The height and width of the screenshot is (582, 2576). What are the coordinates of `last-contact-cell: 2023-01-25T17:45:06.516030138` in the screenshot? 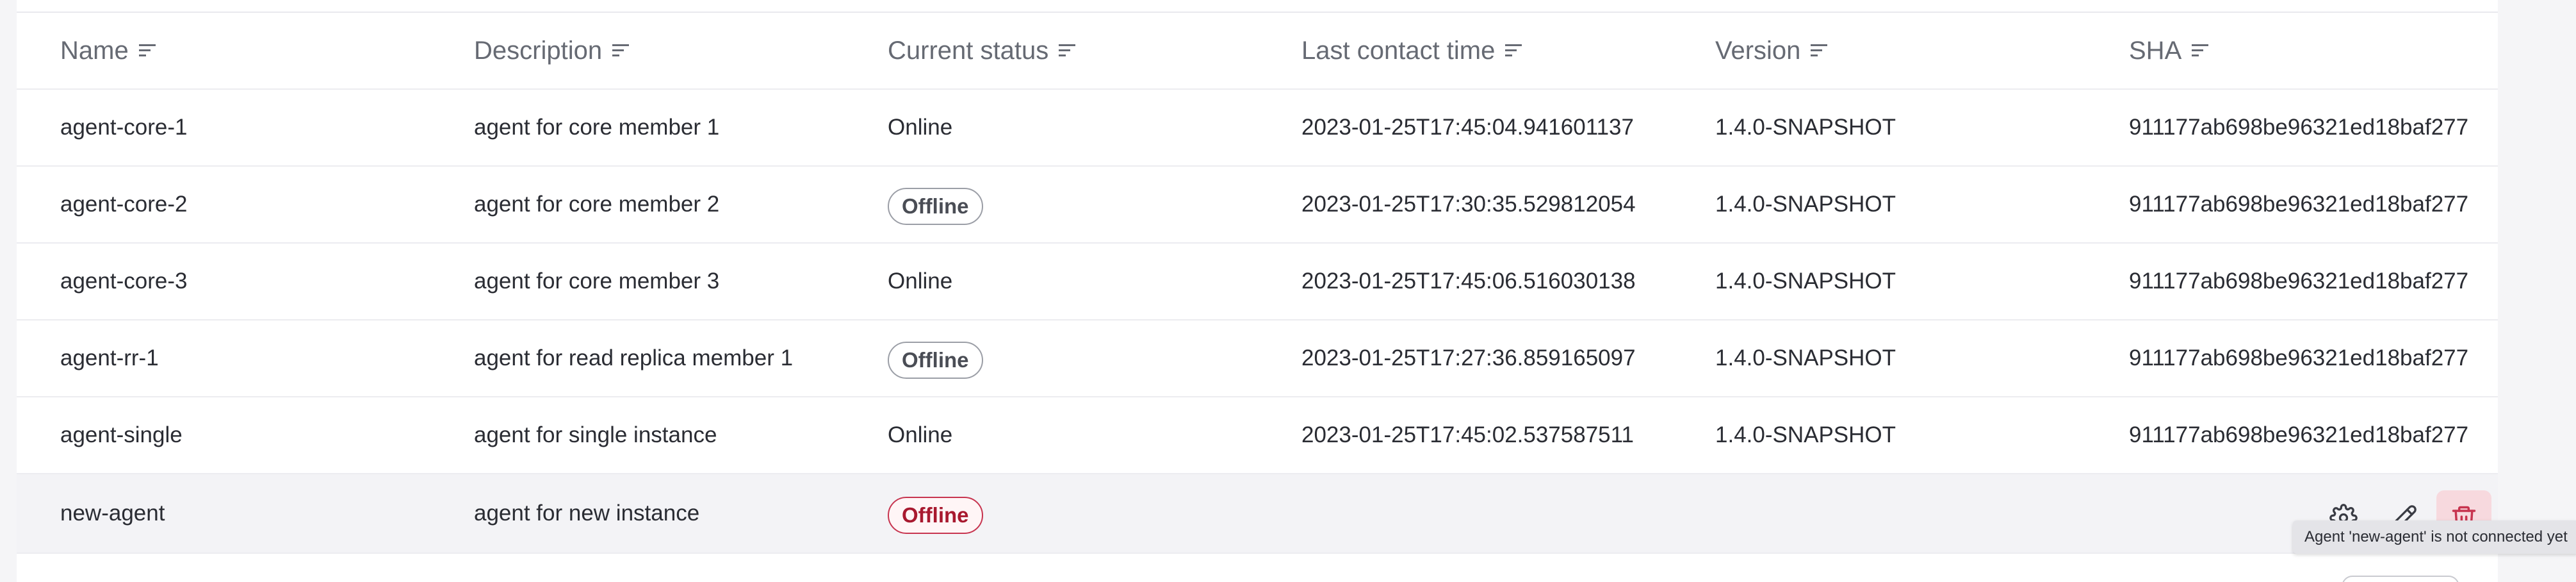 It's located at (1468, 281).